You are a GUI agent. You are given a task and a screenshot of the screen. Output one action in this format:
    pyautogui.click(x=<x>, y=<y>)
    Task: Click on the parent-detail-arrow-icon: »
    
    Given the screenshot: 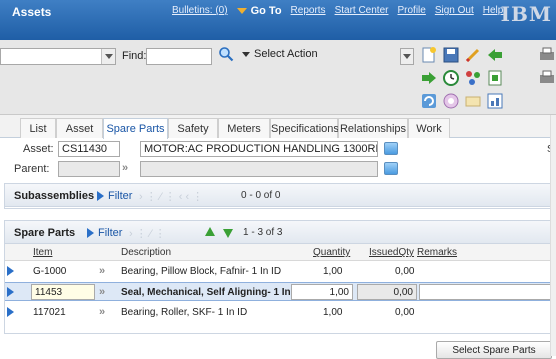 What is the action you would take?
    pyautogui.click(x=125, y=168)
    